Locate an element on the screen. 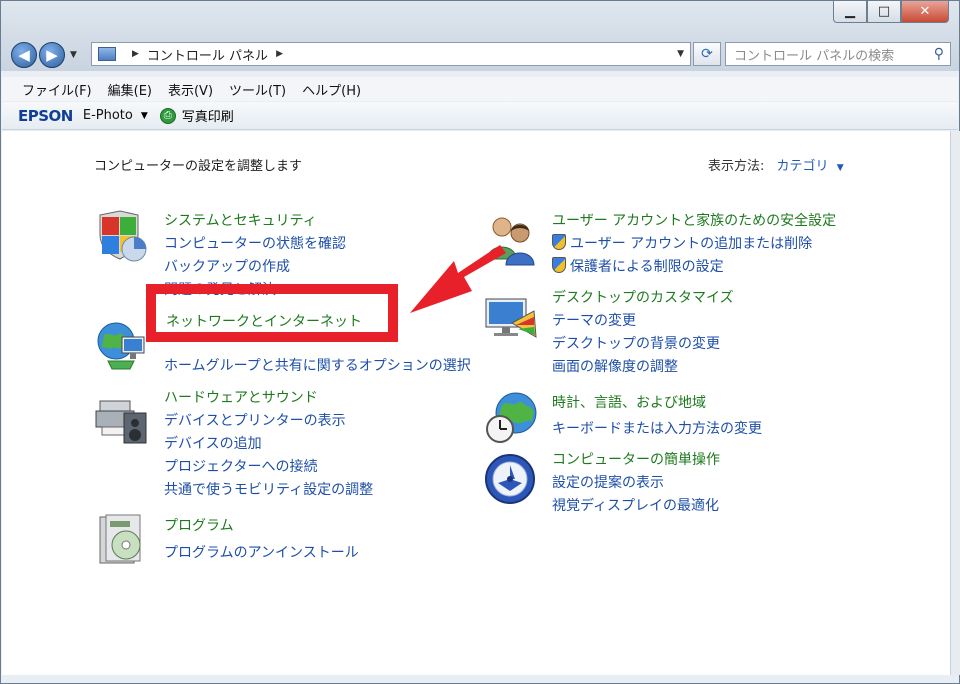 The image size is (960, 684). recent-pages-dropdown-icon: ▼ is located at coordinates (73, 55).